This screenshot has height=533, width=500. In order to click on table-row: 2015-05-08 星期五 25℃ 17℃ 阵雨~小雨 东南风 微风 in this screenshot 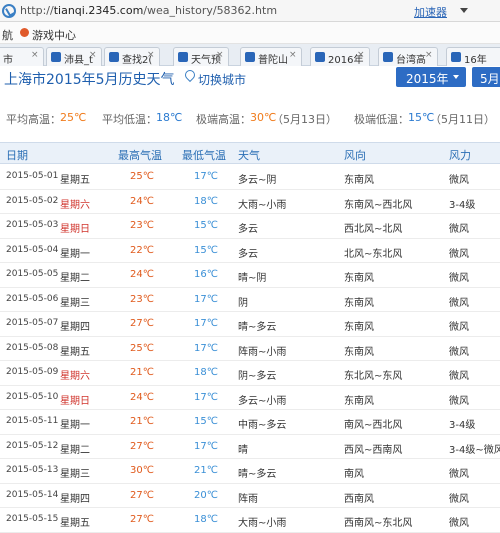, I will do `click(250, 349)`.